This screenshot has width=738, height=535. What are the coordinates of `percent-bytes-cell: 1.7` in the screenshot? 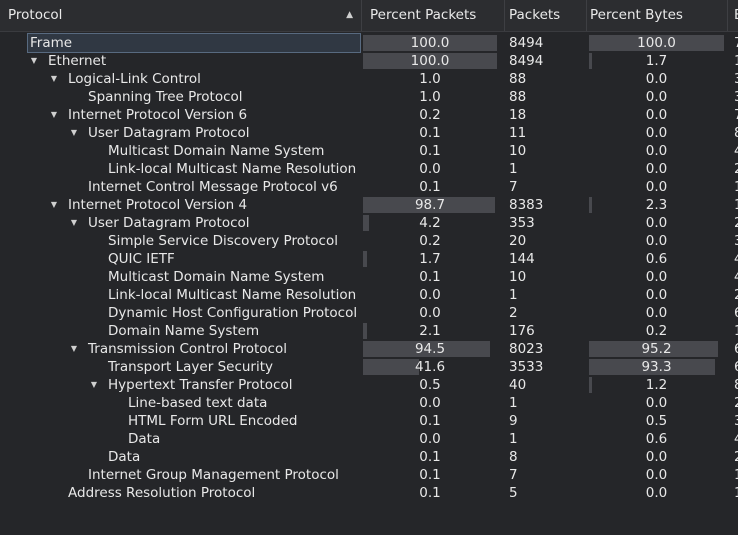 It's located at (656, 61).